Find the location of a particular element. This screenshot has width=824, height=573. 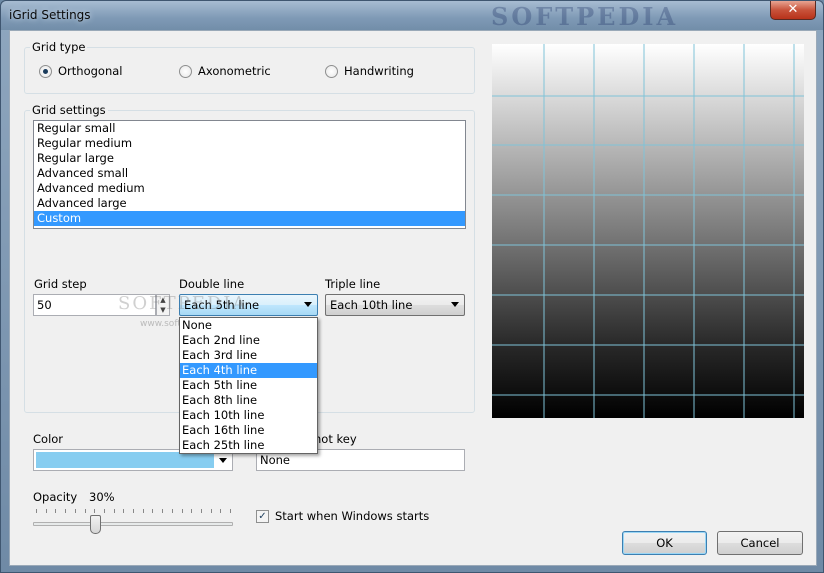

grid-settings-label: Grid settings is located at coordinates (69, 110).